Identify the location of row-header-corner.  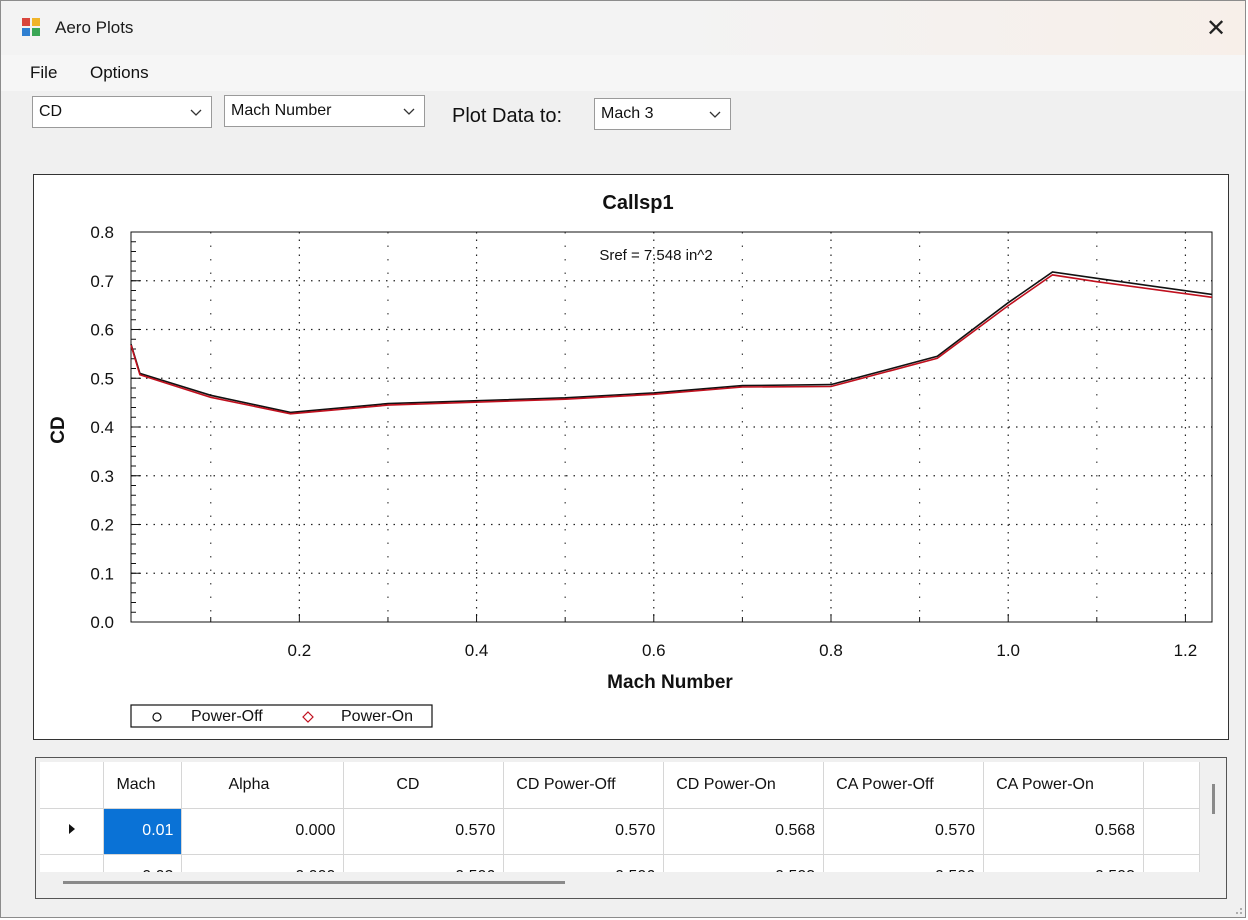
(72, 785).